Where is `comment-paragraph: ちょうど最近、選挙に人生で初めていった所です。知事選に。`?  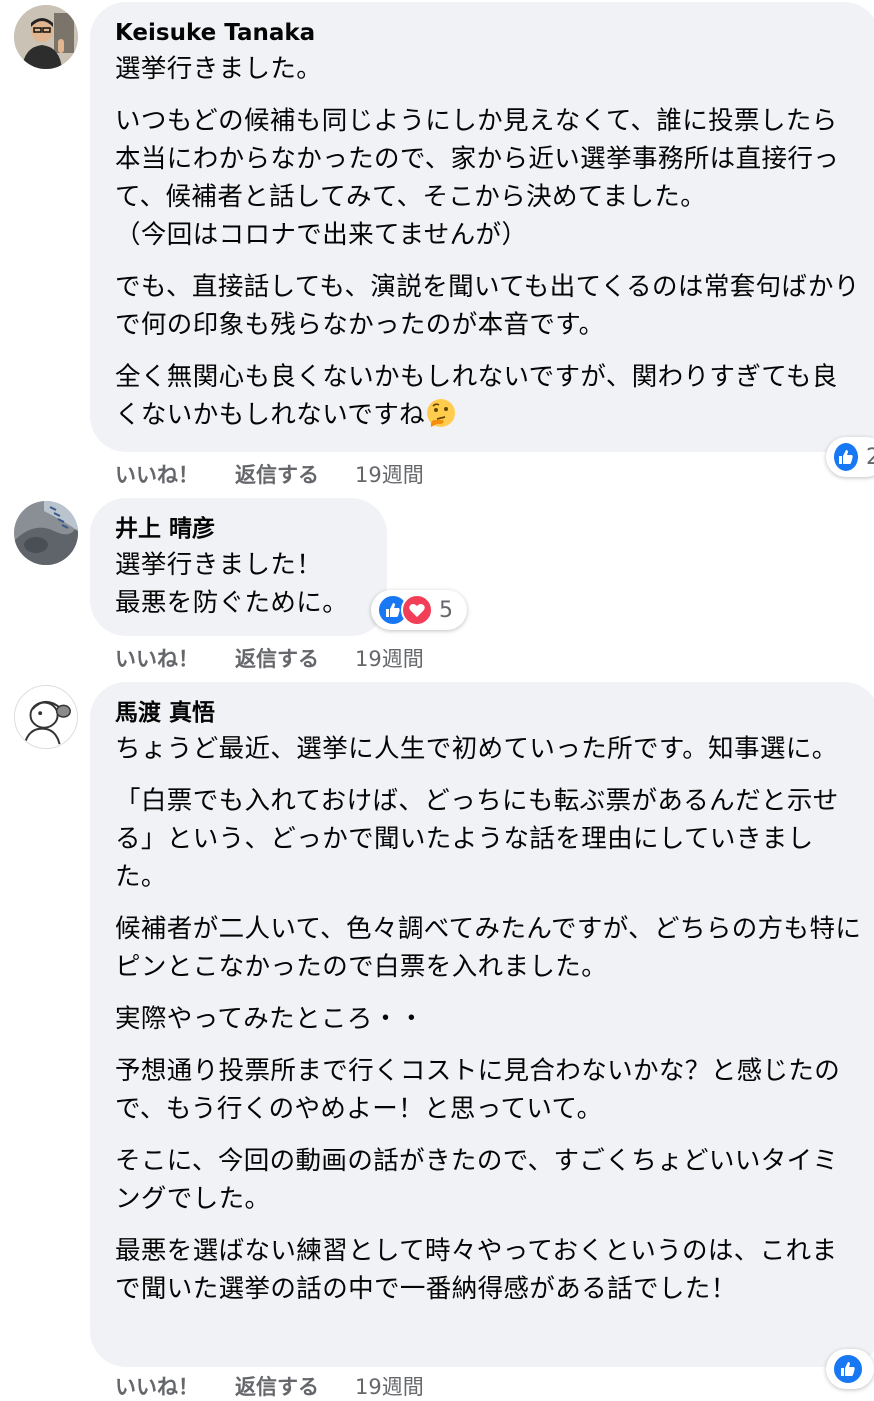
comment-paragraph: ちょうど最近、選挙に人生で初めていった所です。知事選に。 is located at coordinates (476, 749).